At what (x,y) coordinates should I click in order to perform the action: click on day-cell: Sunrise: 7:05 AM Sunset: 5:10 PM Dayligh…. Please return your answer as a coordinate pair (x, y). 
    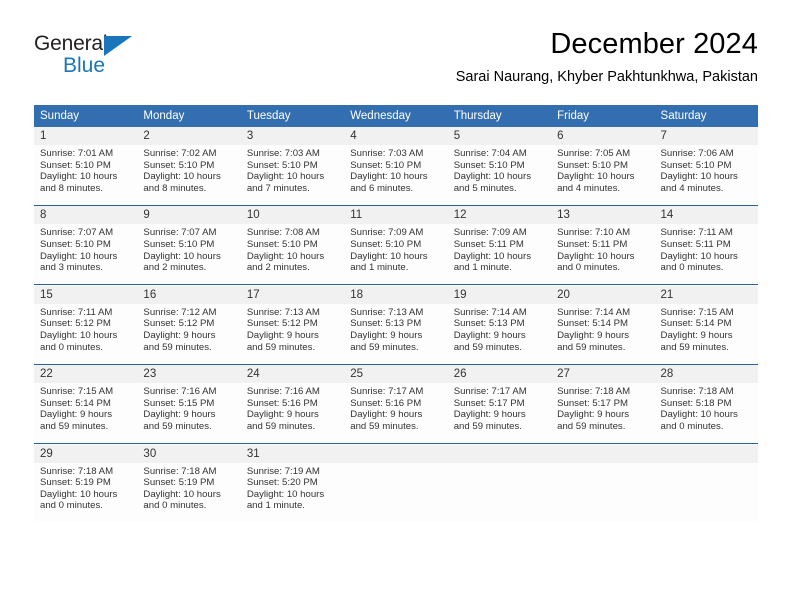
    Looking at the image, I should click on (603, 175).